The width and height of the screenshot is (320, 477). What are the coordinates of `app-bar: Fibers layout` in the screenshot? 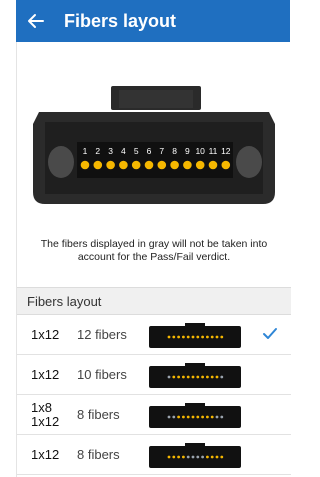 It's located at (153, 21).